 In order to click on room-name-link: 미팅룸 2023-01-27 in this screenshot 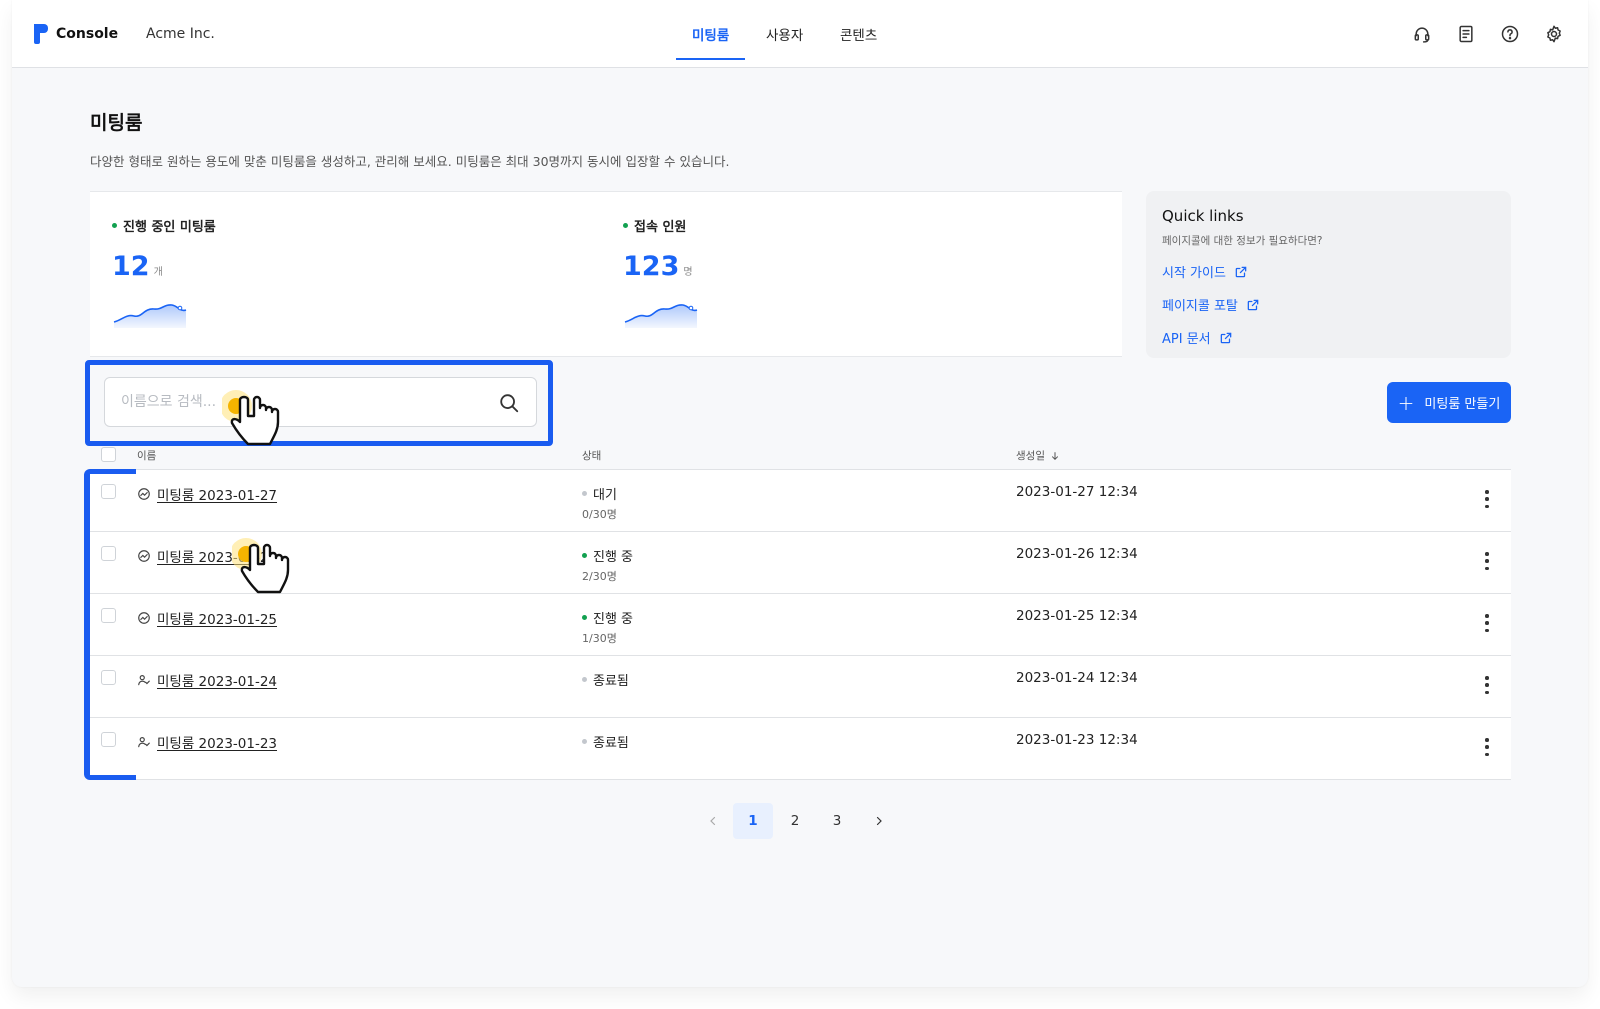, I will do `click(217, 494)`.